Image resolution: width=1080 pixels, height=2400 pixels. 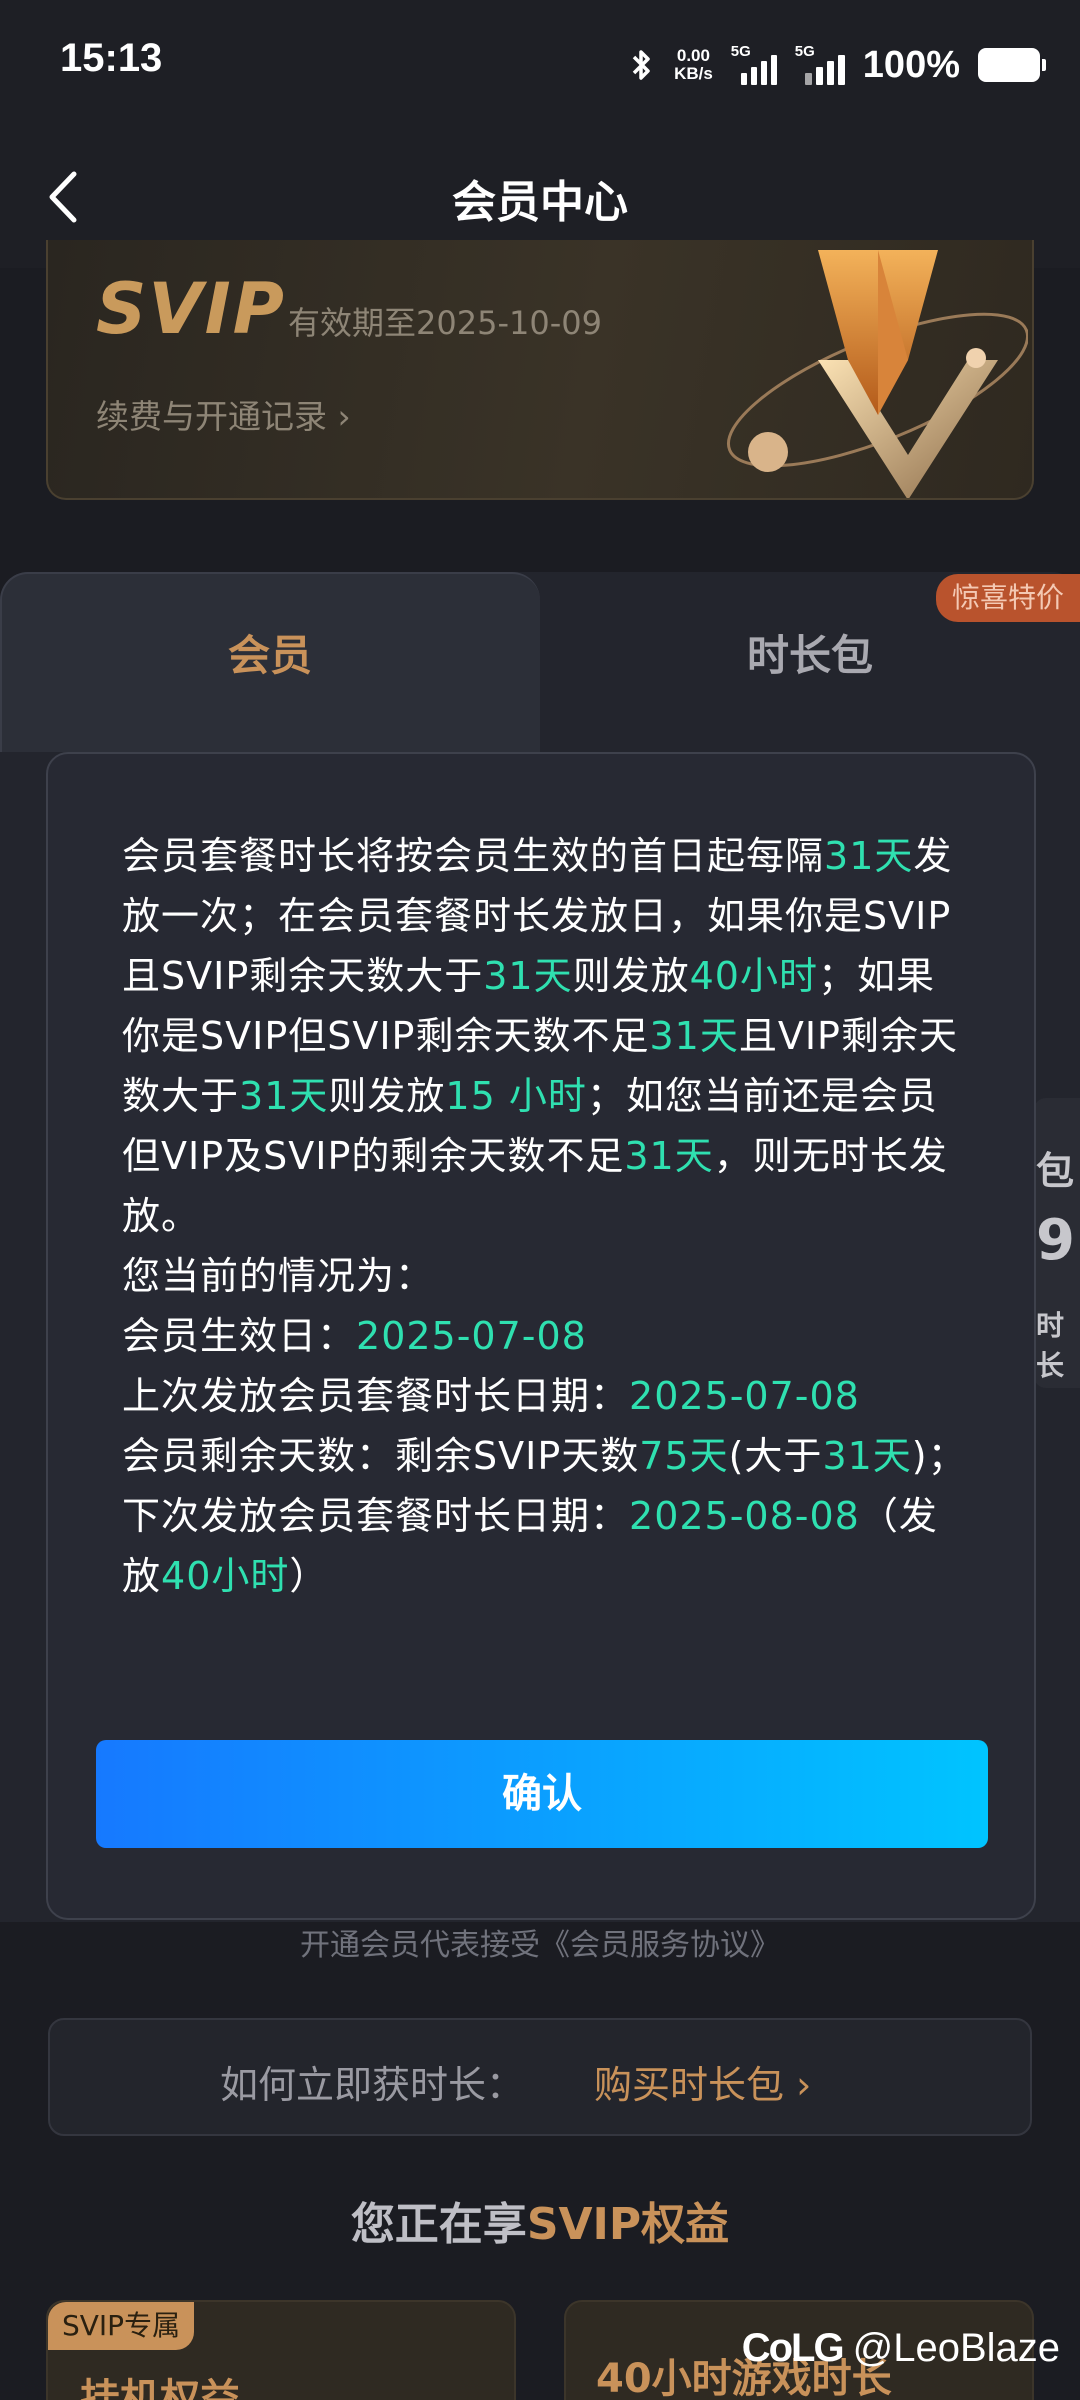 I want to click on highlight-value: 15 小时, so click(x=516, y=1096).